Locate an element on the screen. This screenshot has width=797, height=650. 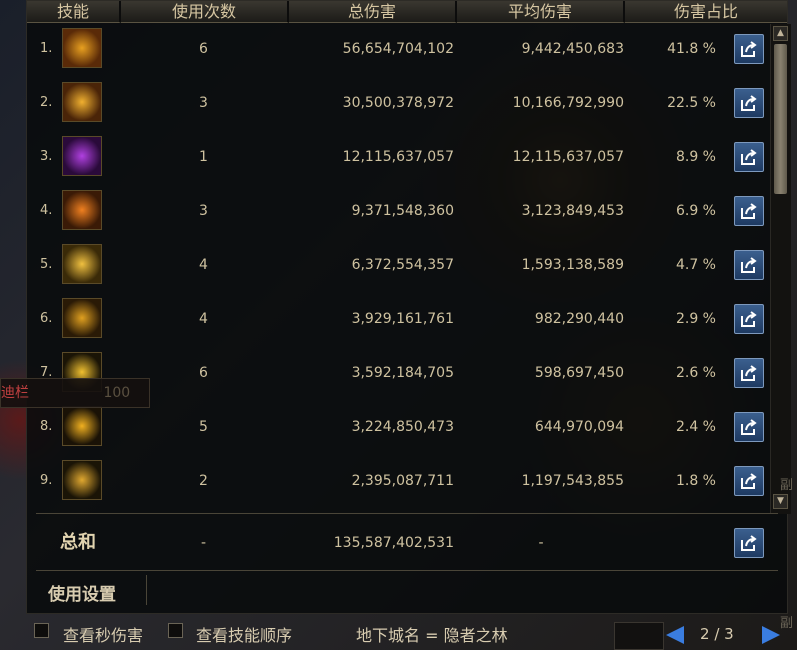
table-row: 9. 2 2,395,087,711 1,197,543,855 1.8 % is located at coordinates (396, 481).